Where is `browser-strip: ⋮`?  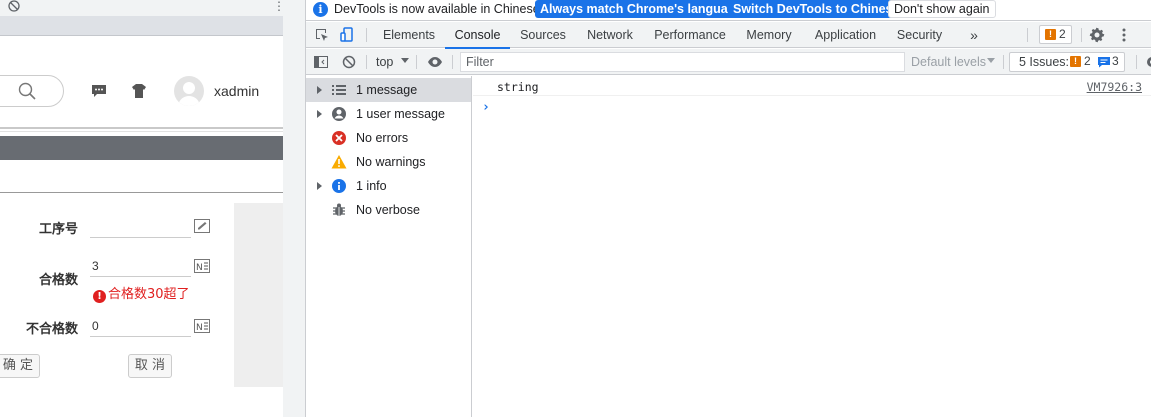
browser-strip: ⋮ is located at coordinates (141, 8).